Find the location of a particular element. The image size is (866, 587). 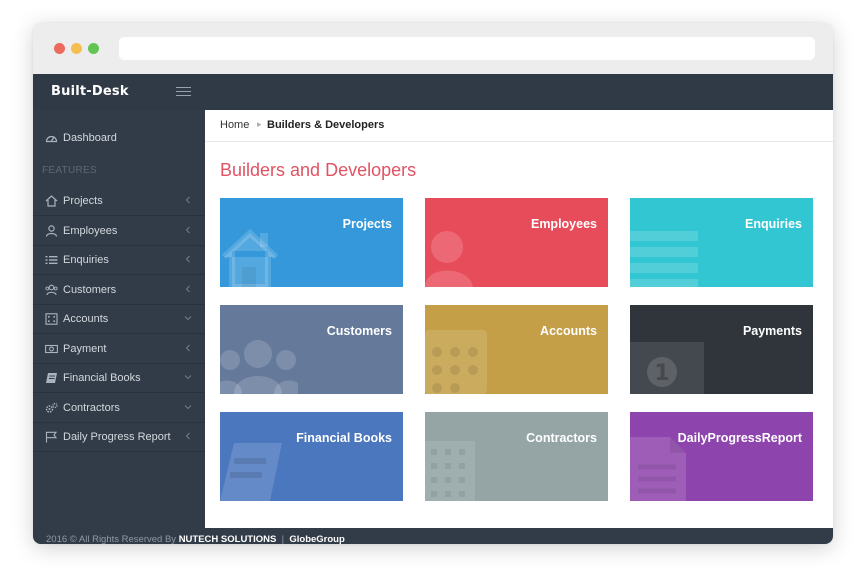

sidebar-item-accounts: Accounts is located at coordinates (119, 319).